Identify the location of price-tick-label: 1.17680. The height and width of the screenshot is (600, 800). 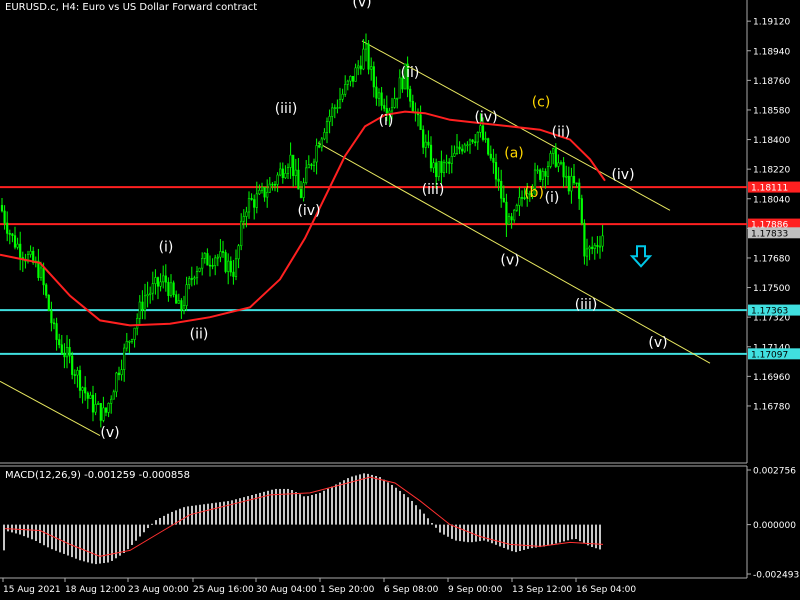
(771, 259).